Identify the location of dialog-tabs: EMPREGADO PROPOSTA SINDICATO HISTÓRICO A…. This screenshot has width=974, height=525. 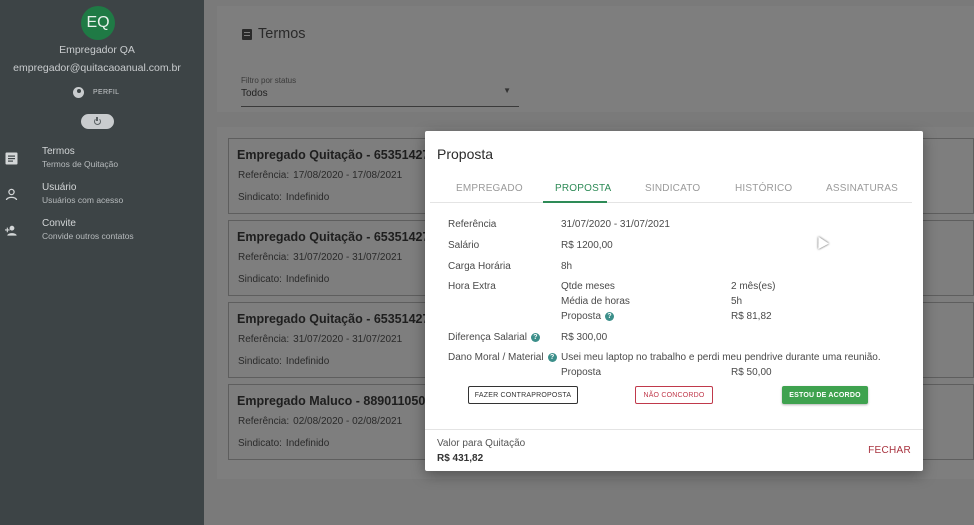
(671, 190).